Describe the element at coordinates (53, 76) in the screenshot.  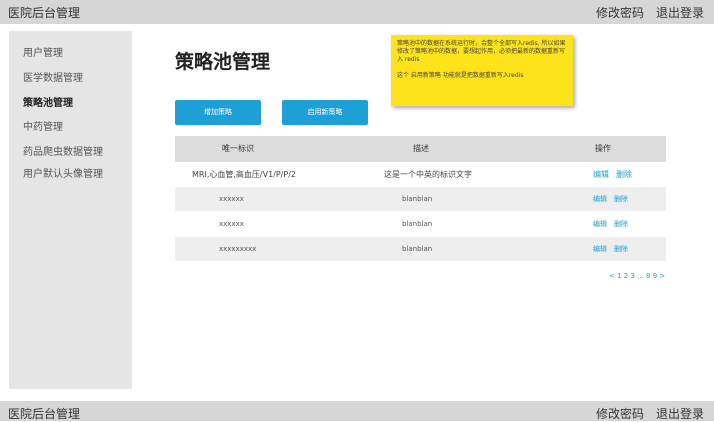
I see `sidebar-item-medical-data: 医学数据管理` at that location.